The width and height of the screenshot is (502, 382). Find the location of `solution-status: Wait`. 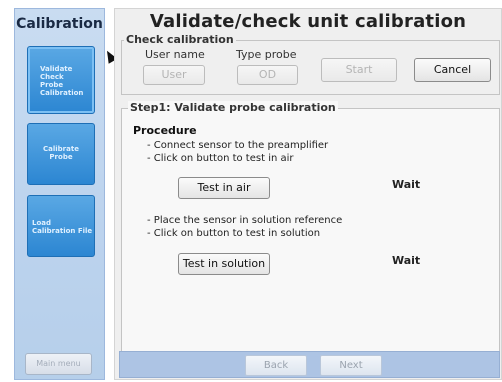

solution-status: Wait is located at coordinates (406, 260).